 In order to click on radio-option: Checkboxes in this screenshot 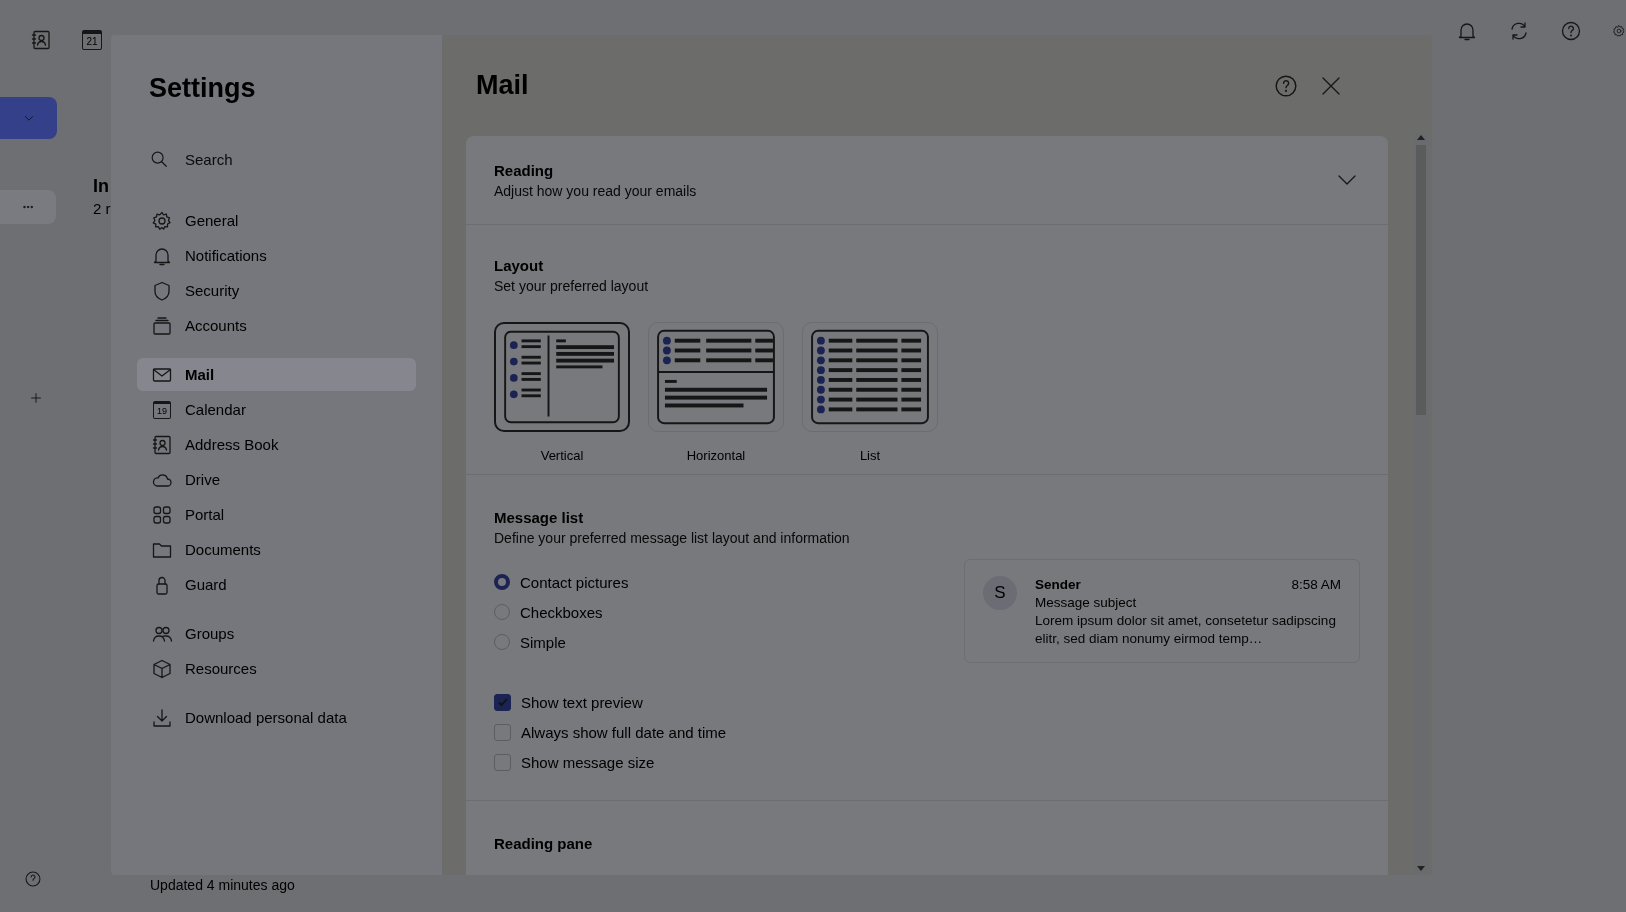, I will do `click(729, 612)`.